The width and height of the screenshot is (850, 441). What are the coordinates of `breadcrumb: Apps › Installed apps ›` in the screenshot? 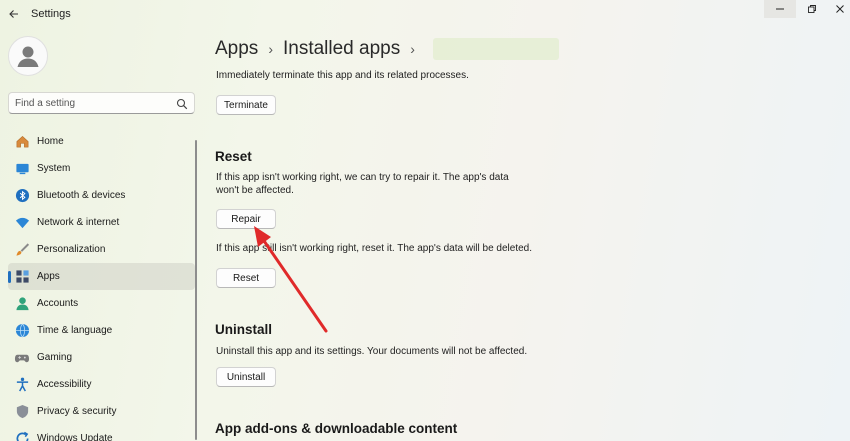 It's located at (387, 49).